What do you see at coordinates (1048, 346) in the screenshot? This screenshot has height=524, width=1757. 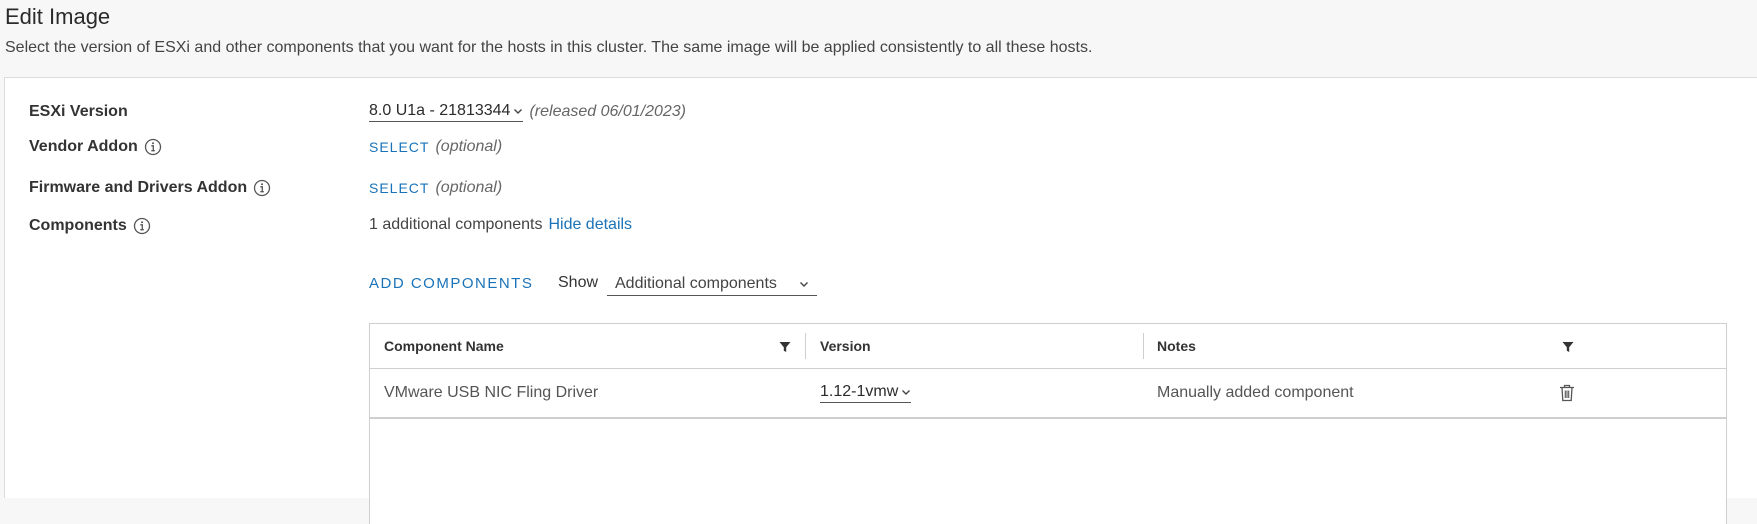 I see `grid-header: Component Name Version Notes` at bounding box center [1048, 346].